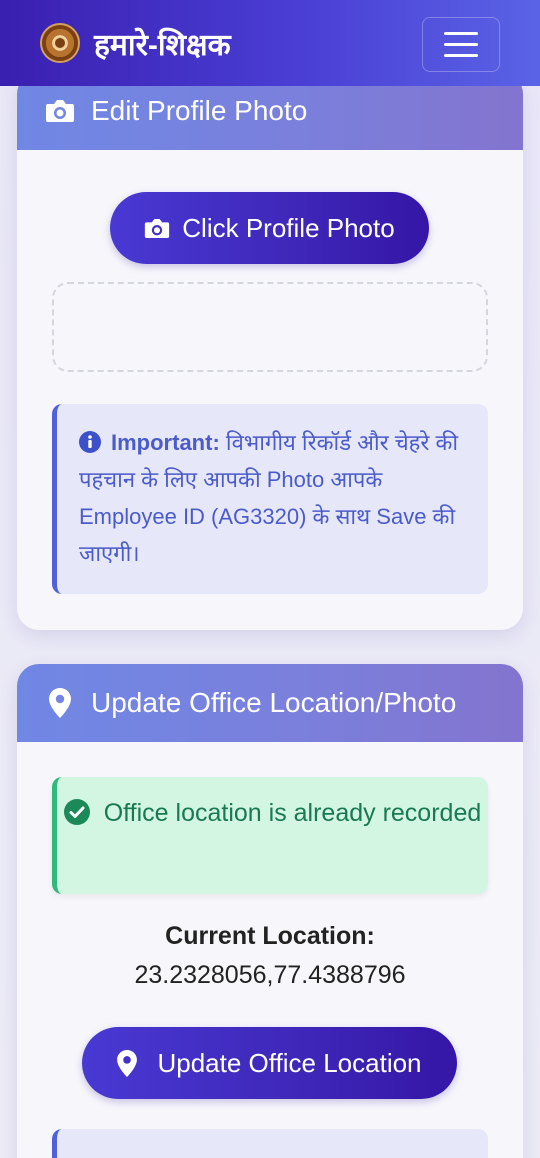 The width and height of the screenshot is (540, 1158). I want to click on brand-title: हमारे-शिक्षक, so click(162, 43).